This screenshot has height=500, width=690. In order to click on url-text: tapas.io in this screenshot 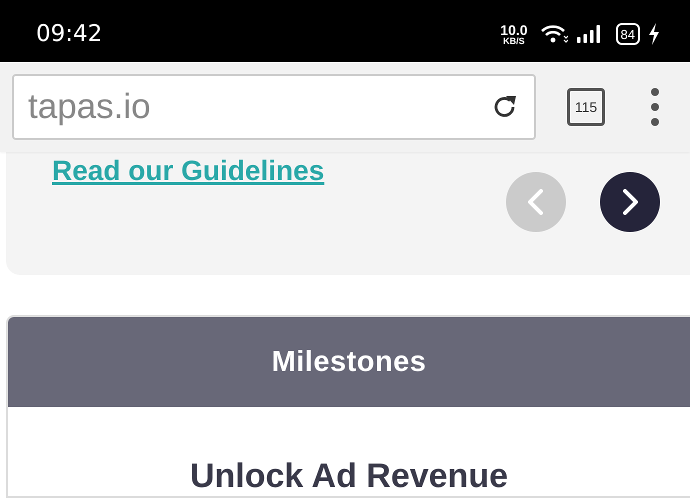, I will do `click(89, 107)`.